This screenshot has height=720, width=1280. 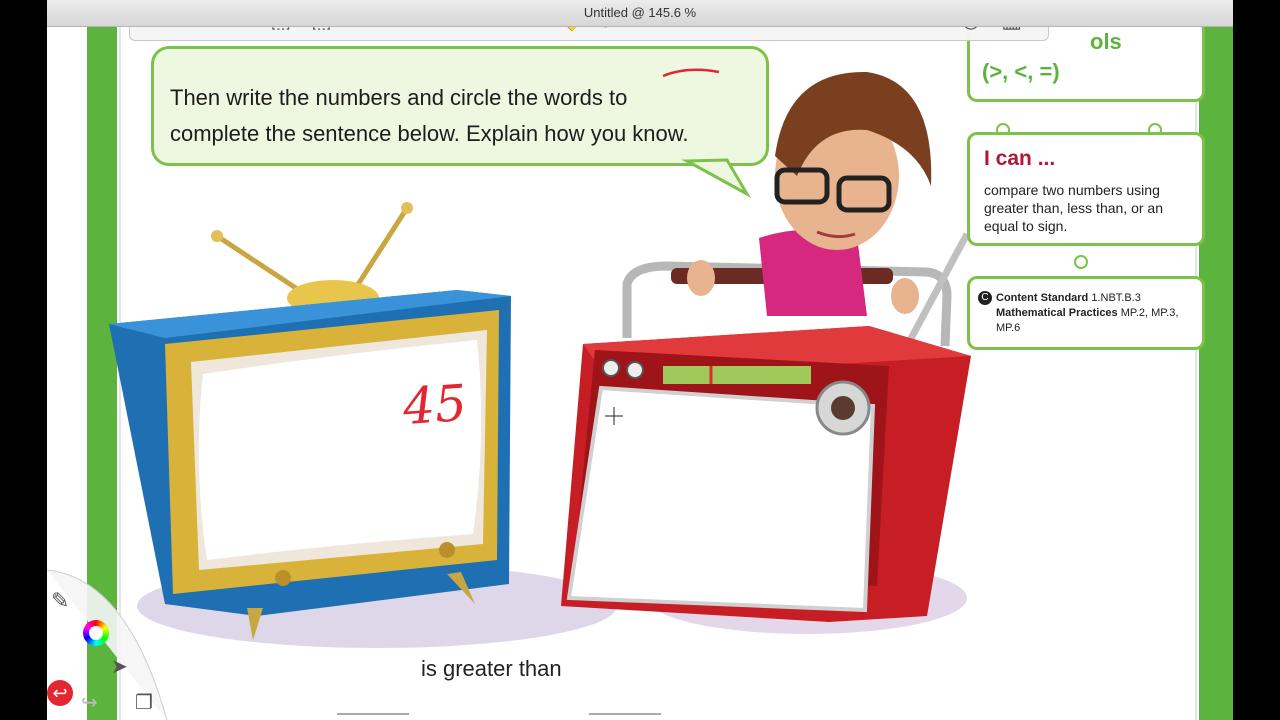 What do you see at coordinates (447, 550) in the screenshot?
I see `tv-knob-right` at bounding box center [447, 550].